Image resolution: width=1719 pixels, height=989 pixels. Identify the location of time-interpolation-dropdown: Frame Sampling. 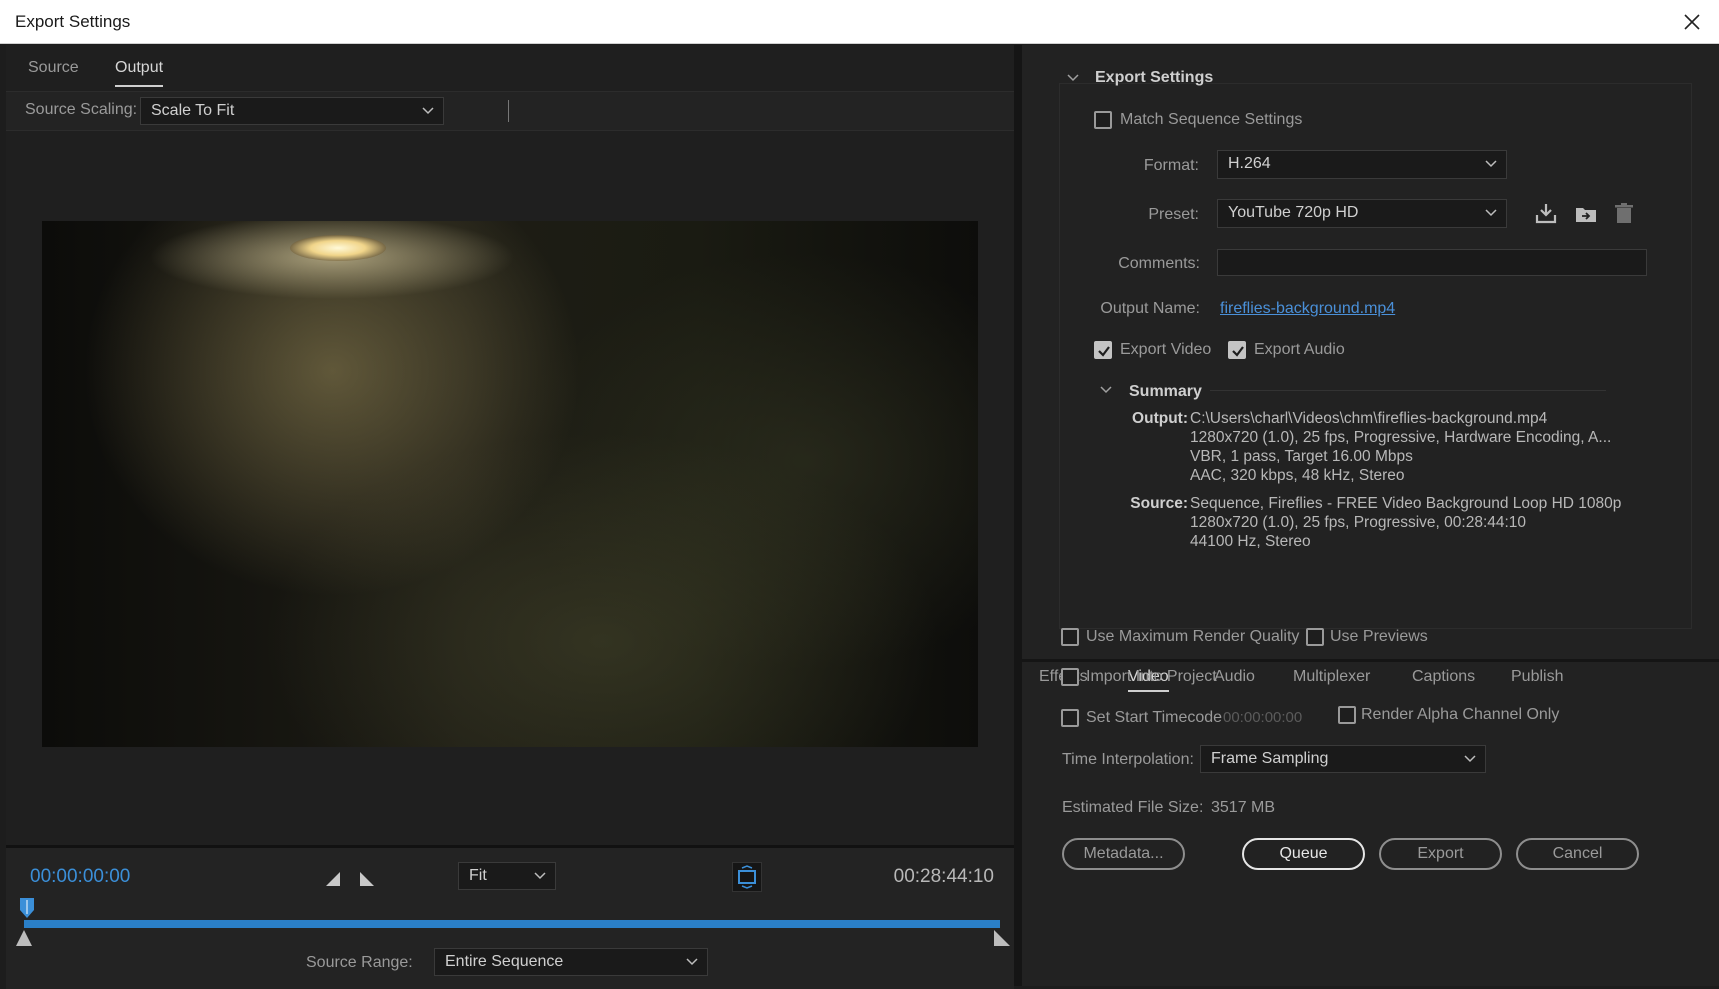
(1343, 759).